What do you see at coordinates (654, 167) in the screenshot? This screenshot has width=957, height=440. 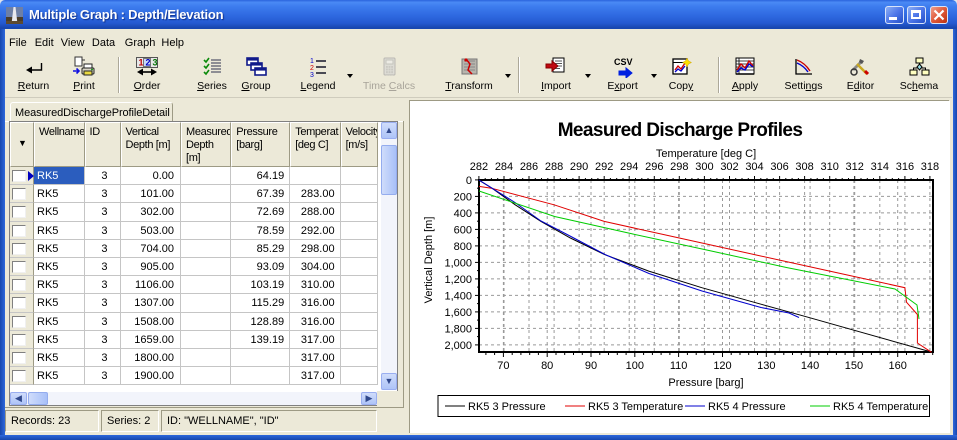 I see `svg-text: 296` at bounding box center [654, 167].